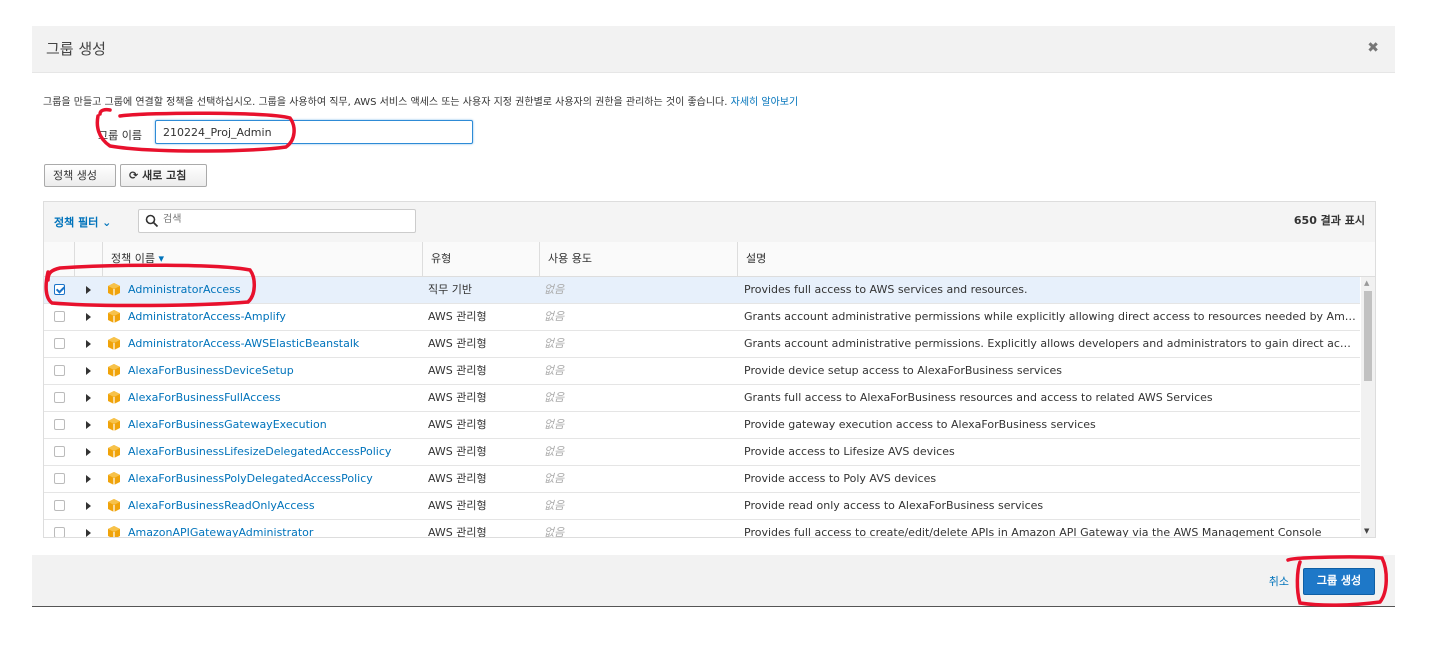 This screenshot has height=661, width=1454. Describe the element at coordinates (1366, 531) in the screenshot. I see `scroll-down-icon: ▼` at that location.